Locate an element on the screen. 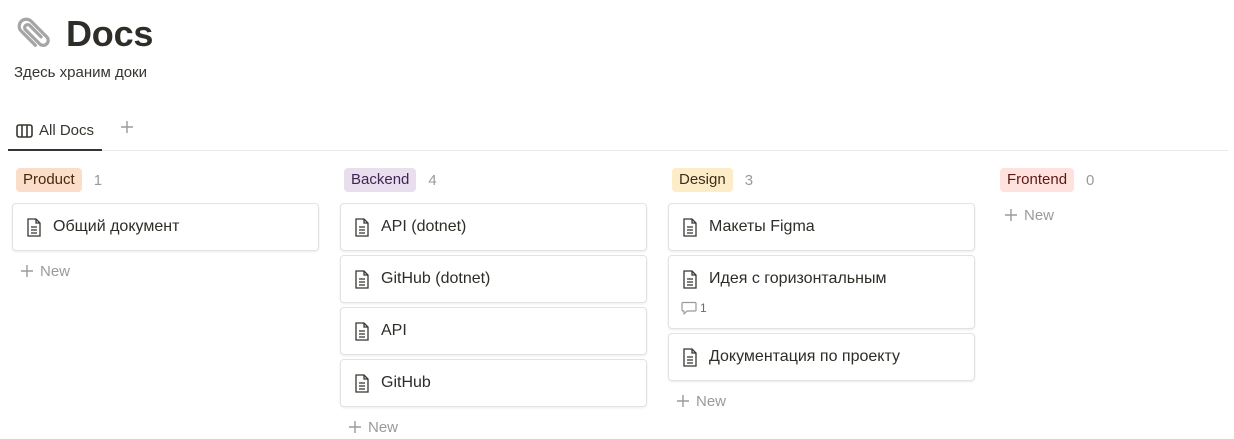 Image resolution: width=1234 pixels, height=439 pixels. comment-count: 1 is located at coordinates (821, 308).